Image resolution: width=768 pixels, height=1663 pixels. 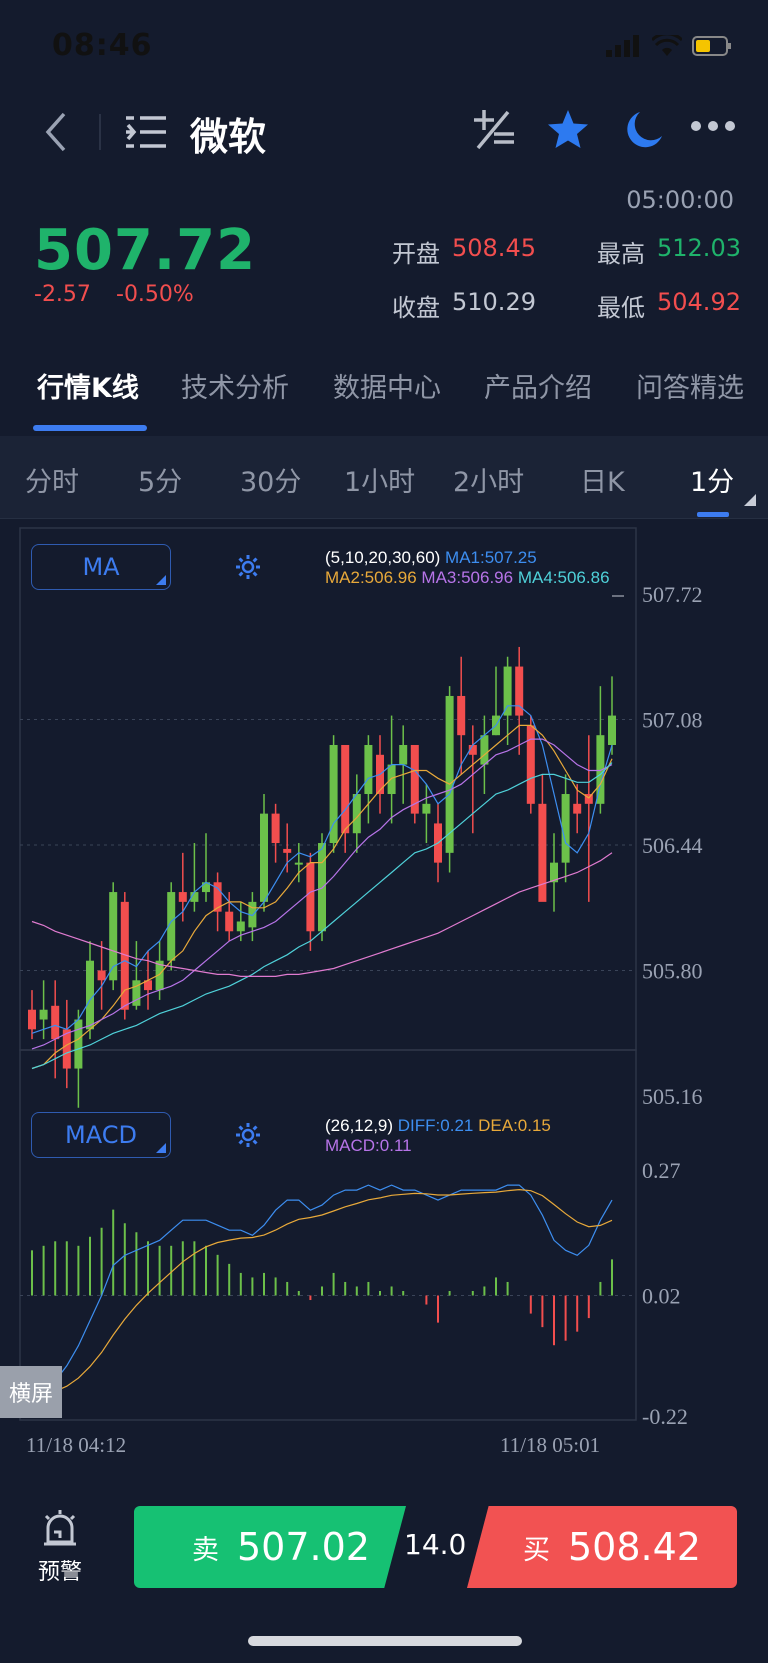 I want to click on price-tick-label: 505.80, so click(x=672, y=971).